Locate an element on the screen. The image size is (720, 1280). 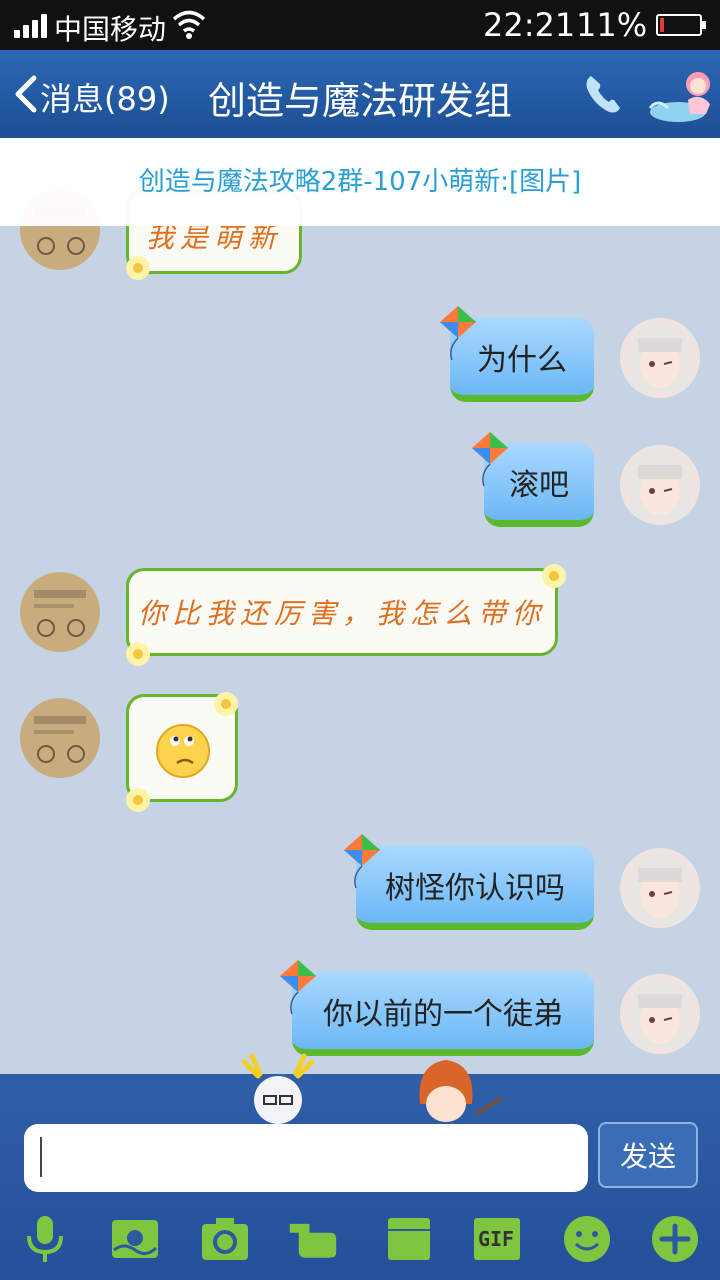
camera-icon is located at coordinates (225, 1239).